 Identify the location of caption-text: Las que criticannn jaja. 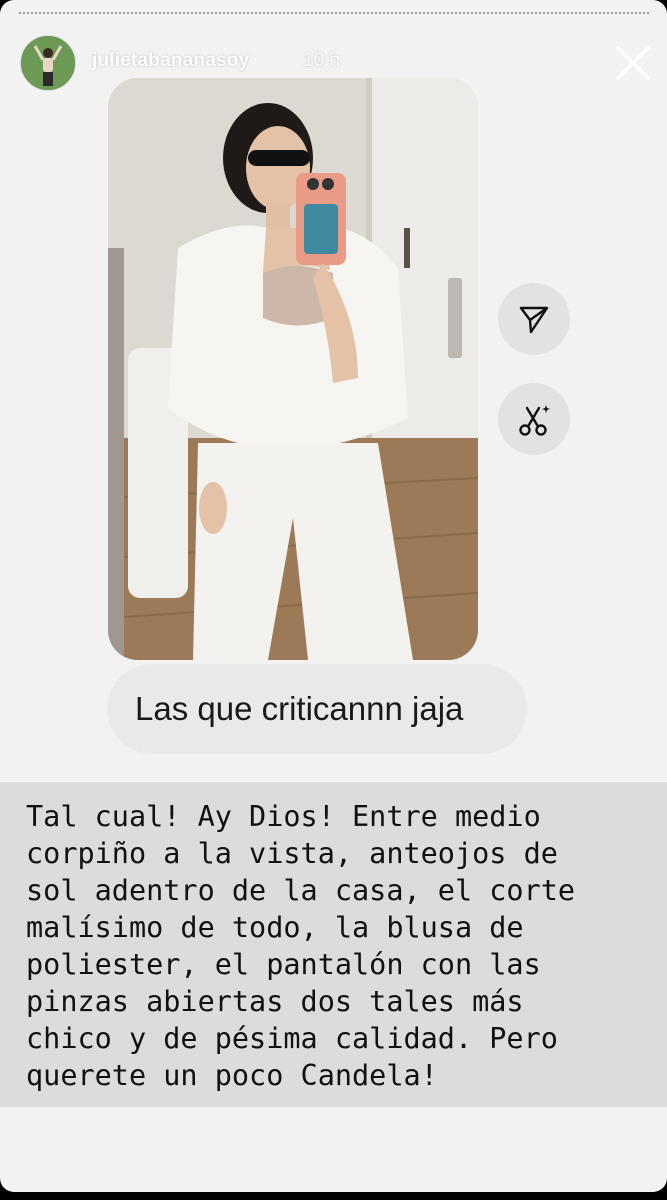
(299, 708).